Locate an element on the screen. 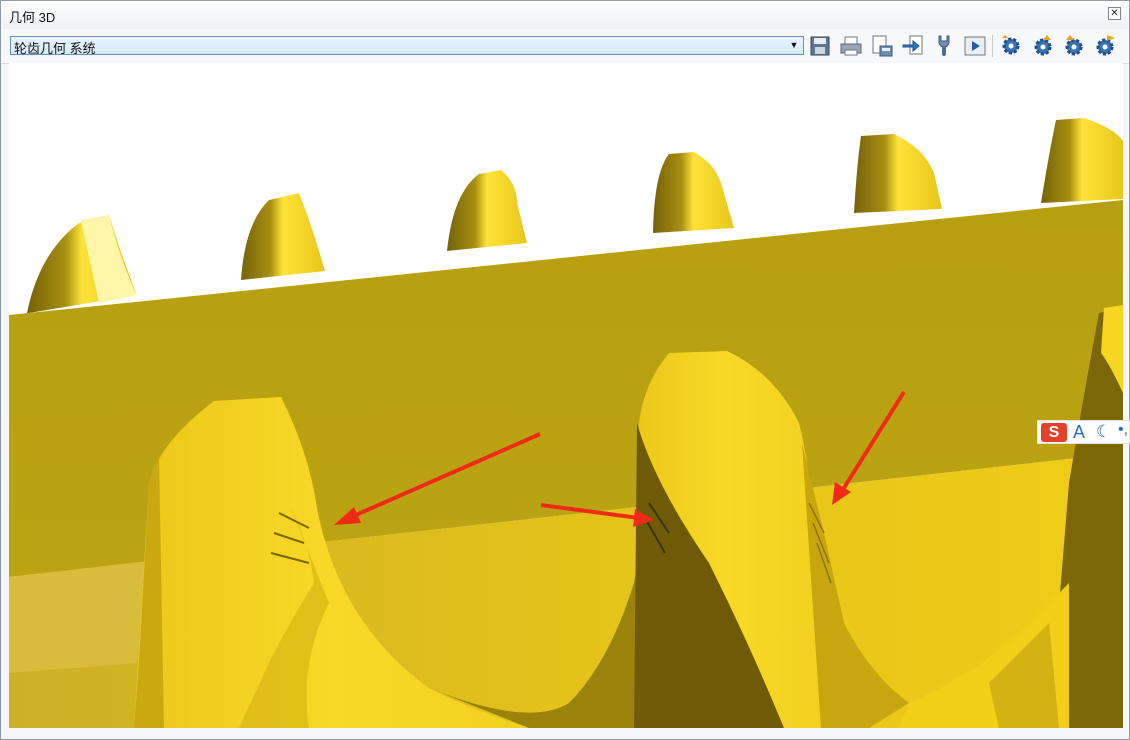  punctuation-icon: •, is located at coordinates (1123, 430).